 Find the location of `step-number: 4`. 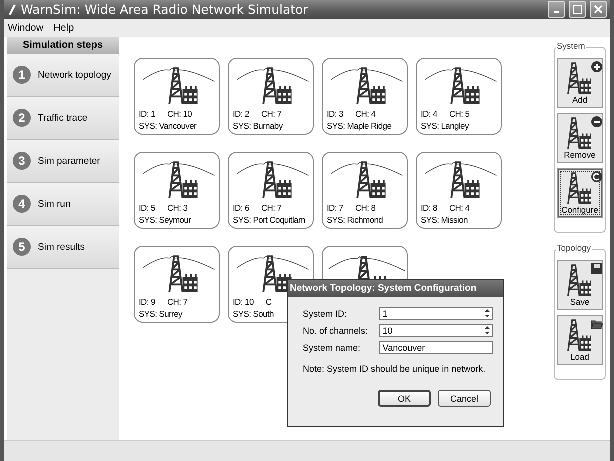

step-number: 4 is located at coordinates (22, 204).